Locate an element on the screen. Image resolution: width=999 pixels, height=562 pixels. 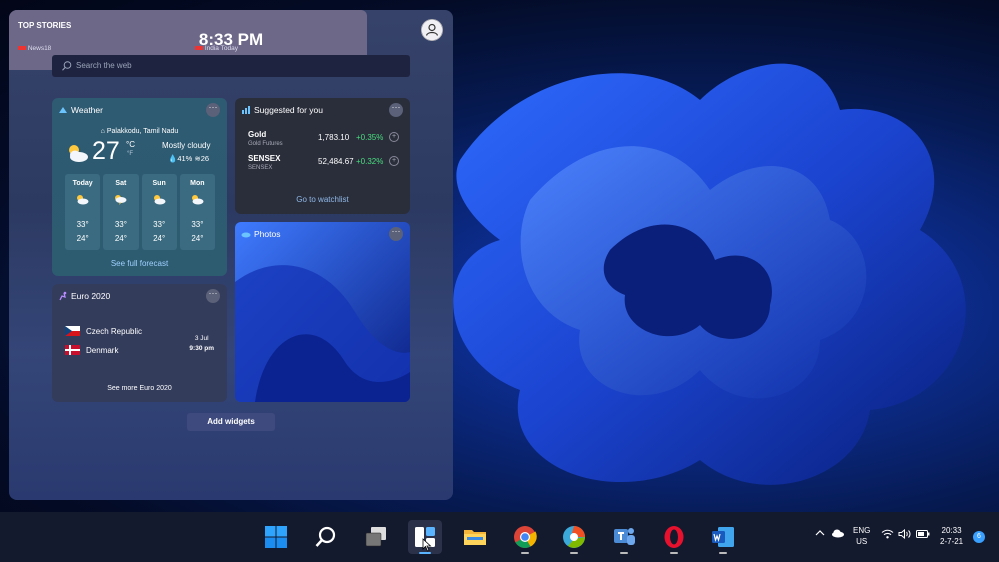
search-button is located at coordinates (326, 537).